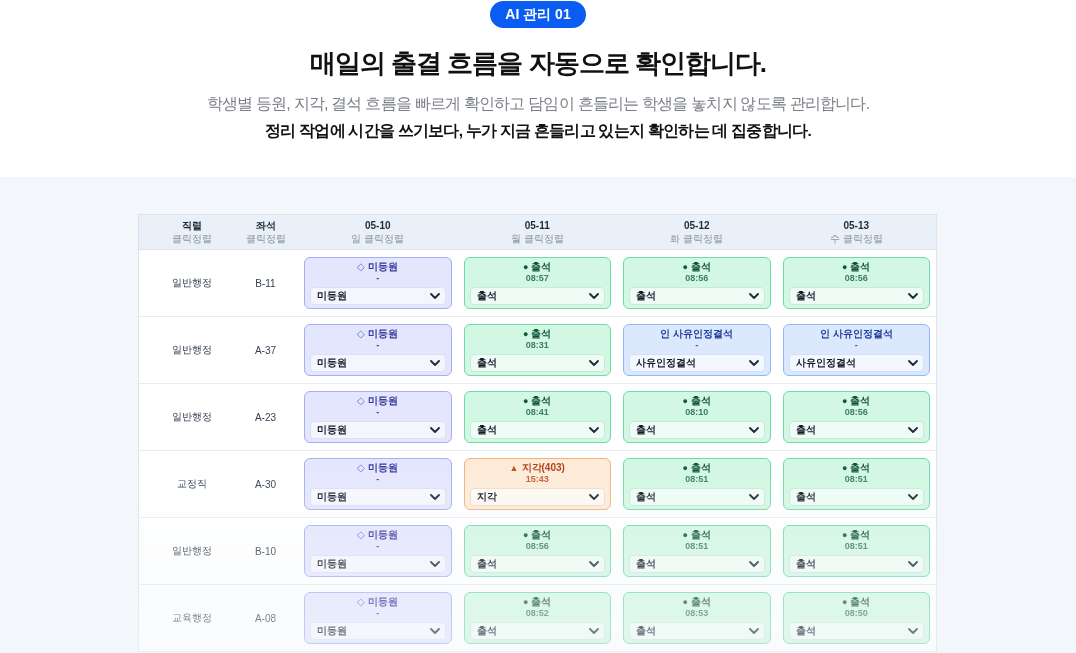 The height and width of the screenshot is (653, 1076). Describe the element at coordinates (538, 131) in the screenshot. I see `emphasis-text: 정리 작업에 시간을 쓰기보다, 누가 지금 흔들리고 있는지 확인하는 데 집중합니다.` at that location.